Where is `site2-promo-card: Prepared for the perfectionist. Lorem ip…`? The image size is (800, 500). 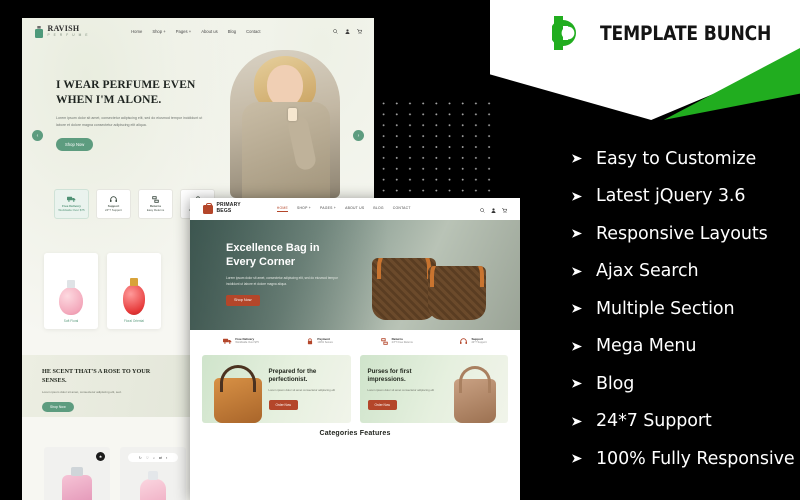 site2-promo-card: Prepared for the perfectionist. Lorem ip… is located at coordinates (276, 389).